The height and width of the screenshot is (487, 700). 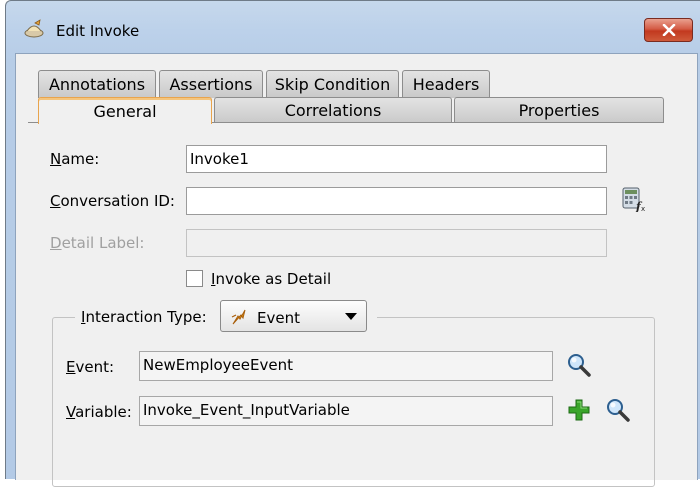 What do you see at coordinates (346, 411) in the screenshot?
I see `variable-field: Invoke_Event_InputVariable` at bounding box center [346, 411].